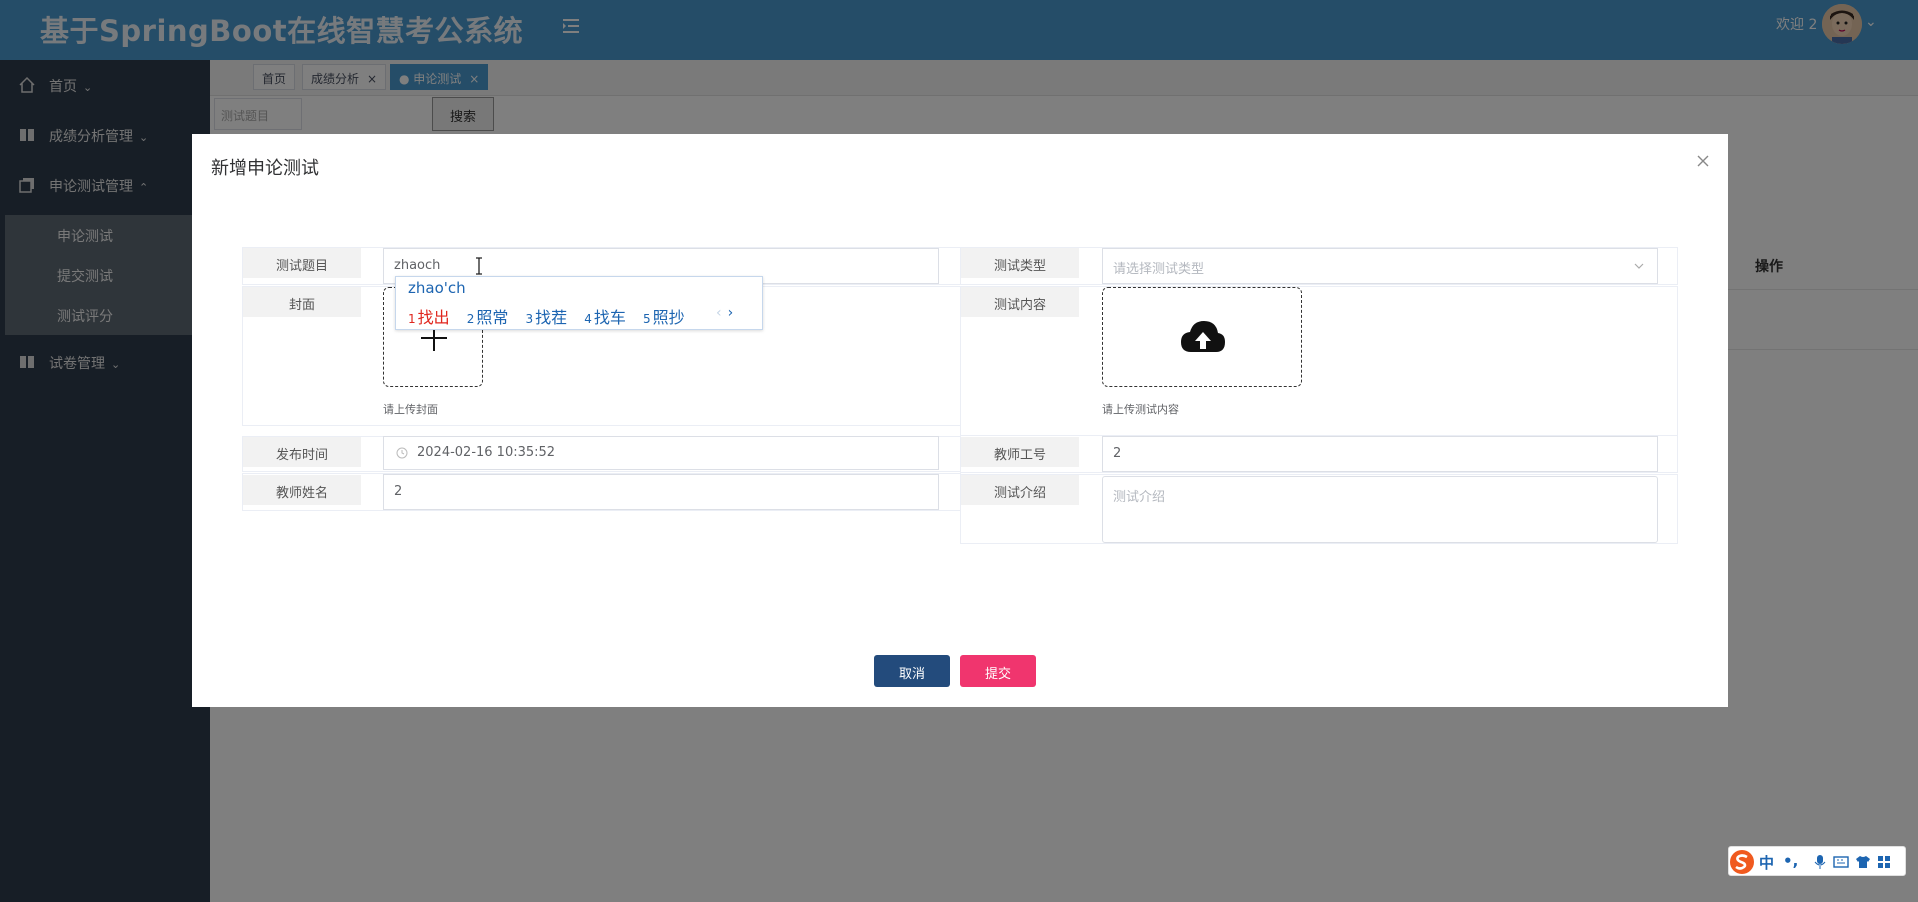 This screenshot has width=1918, height=902. I want to click on ime-candidate: 1 找出, so click(429, 316).